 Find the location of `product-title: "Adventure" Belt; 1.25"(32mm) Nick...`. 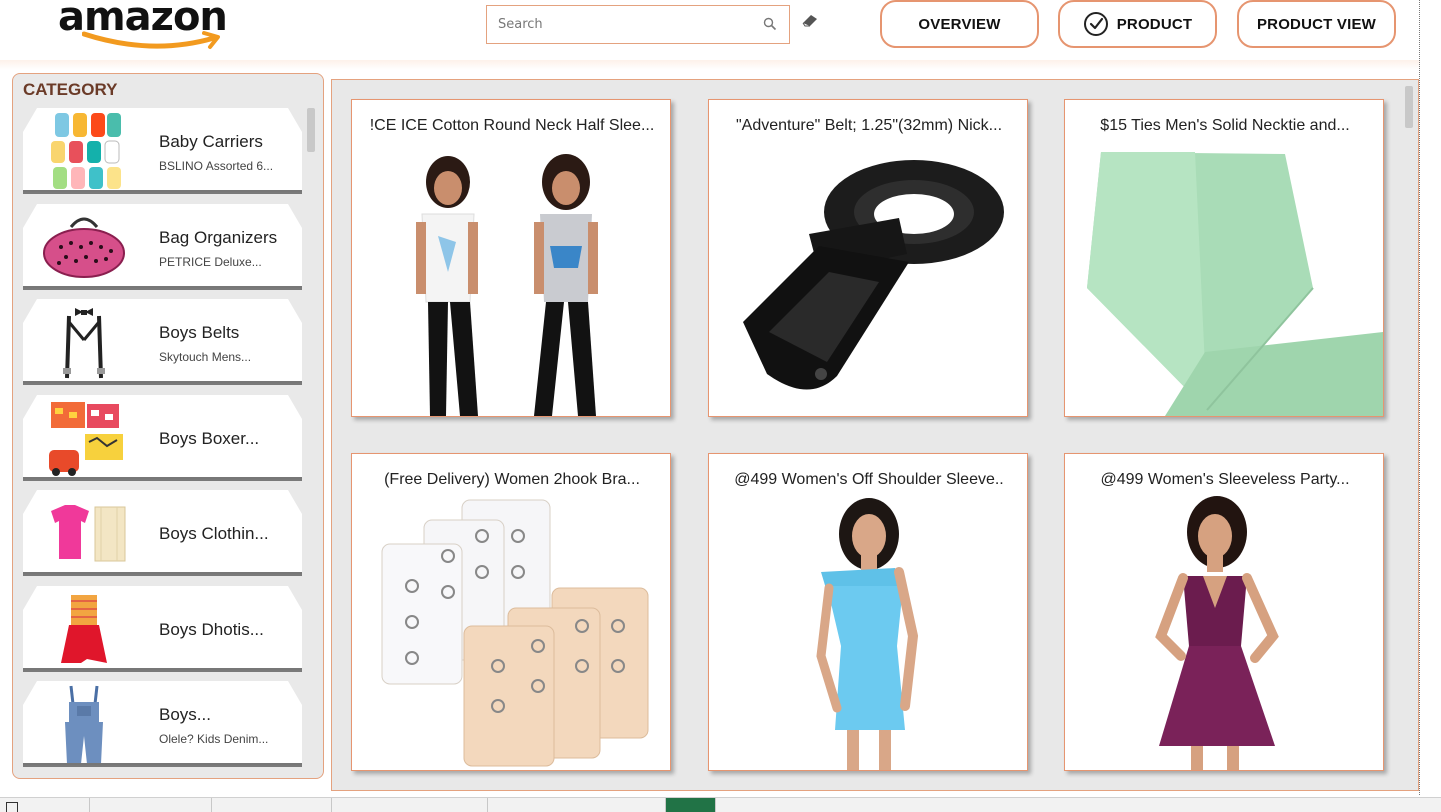

product-title: "Adventure" Belt; 1.25"(32mm) Nick... is located at coordinates (869, 125).